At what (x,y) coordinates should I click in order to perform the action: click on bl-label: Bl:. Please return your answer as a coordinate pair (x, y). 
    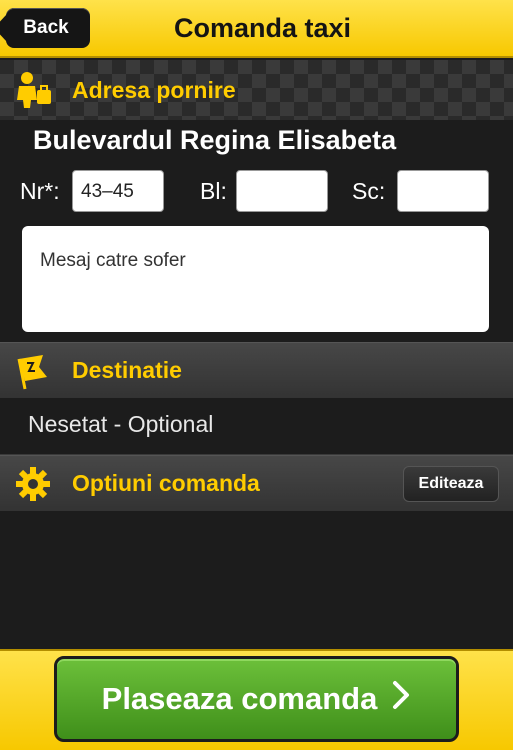
    Looking at the image, I should click on (213, 191).